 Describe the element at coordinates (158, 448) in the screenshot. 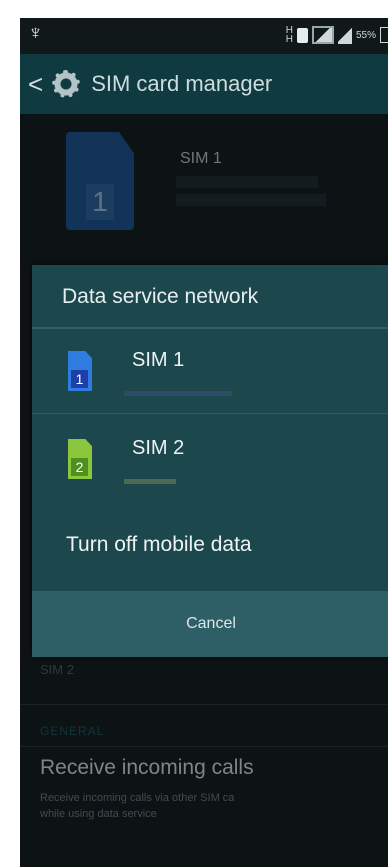

I see `option-label-sim2: SIM 2` at that location.